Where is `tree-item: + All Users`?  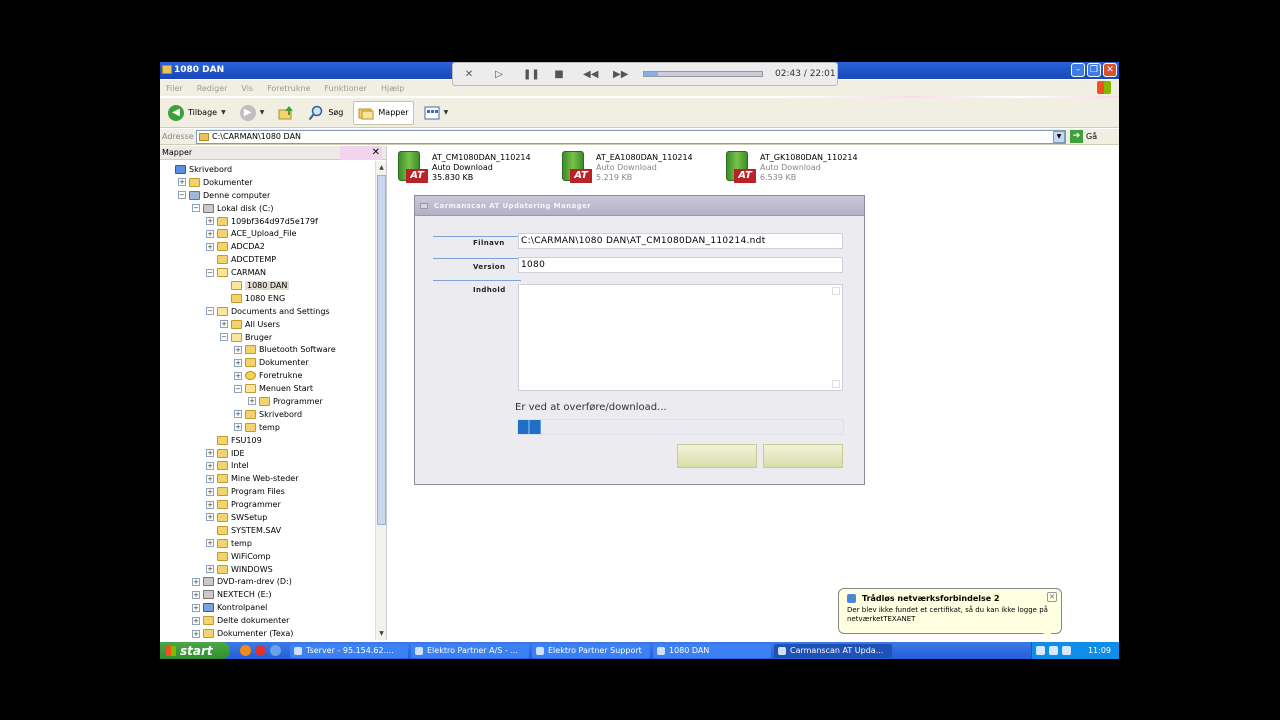
tree-item: + All Users is located at coordinates (267, 324).